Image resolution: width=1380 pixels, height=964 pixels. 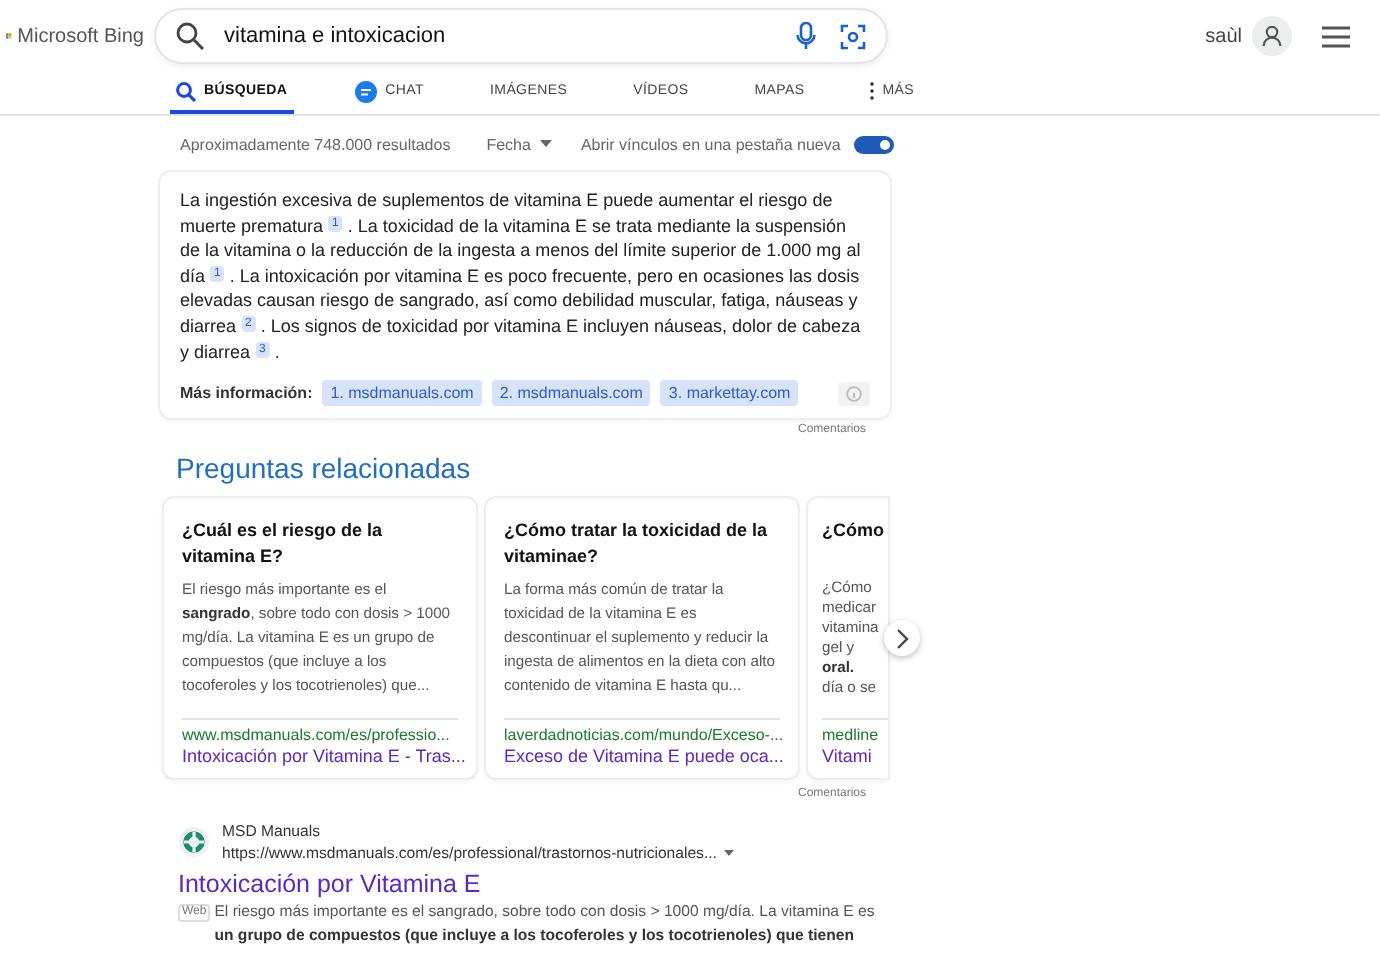 I want to click on question-title: ¿Cuál es el riesgo de la vitamina E?, so click(x=283, y=544).